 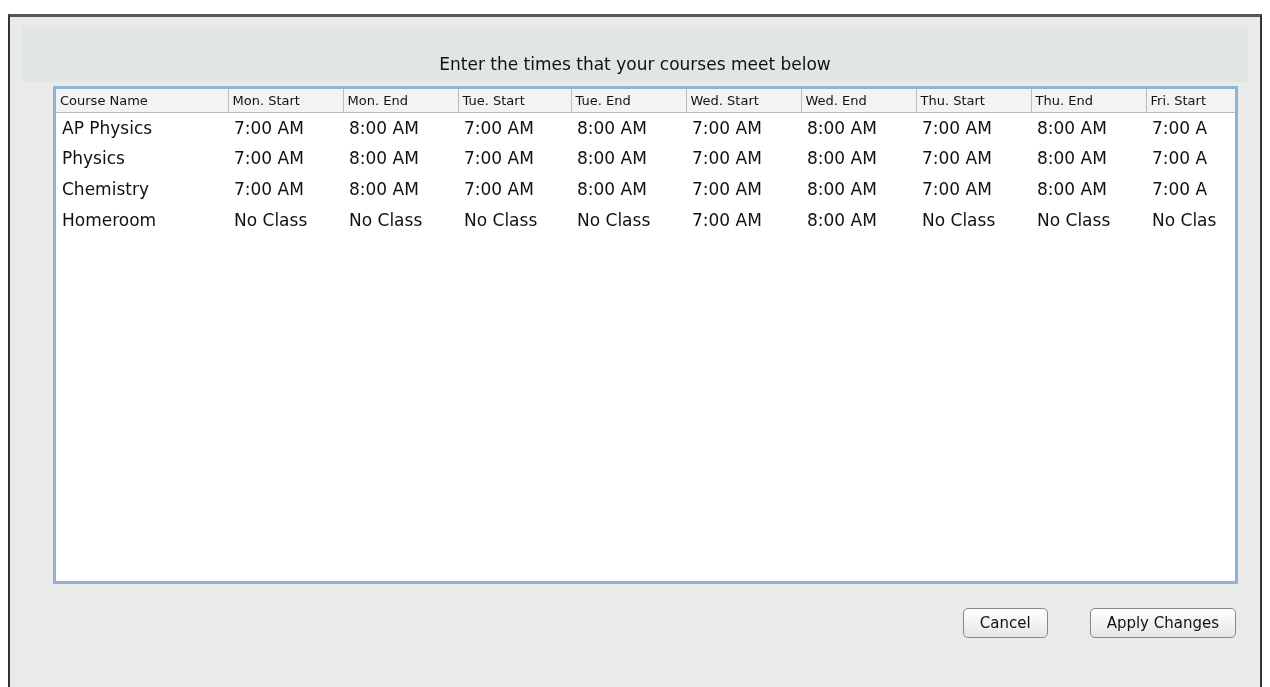 What do you see at coordinates (1190, 128) in the screenshot?
I see `table-cell: 7:00 A` at bounding box center [1190, 128].